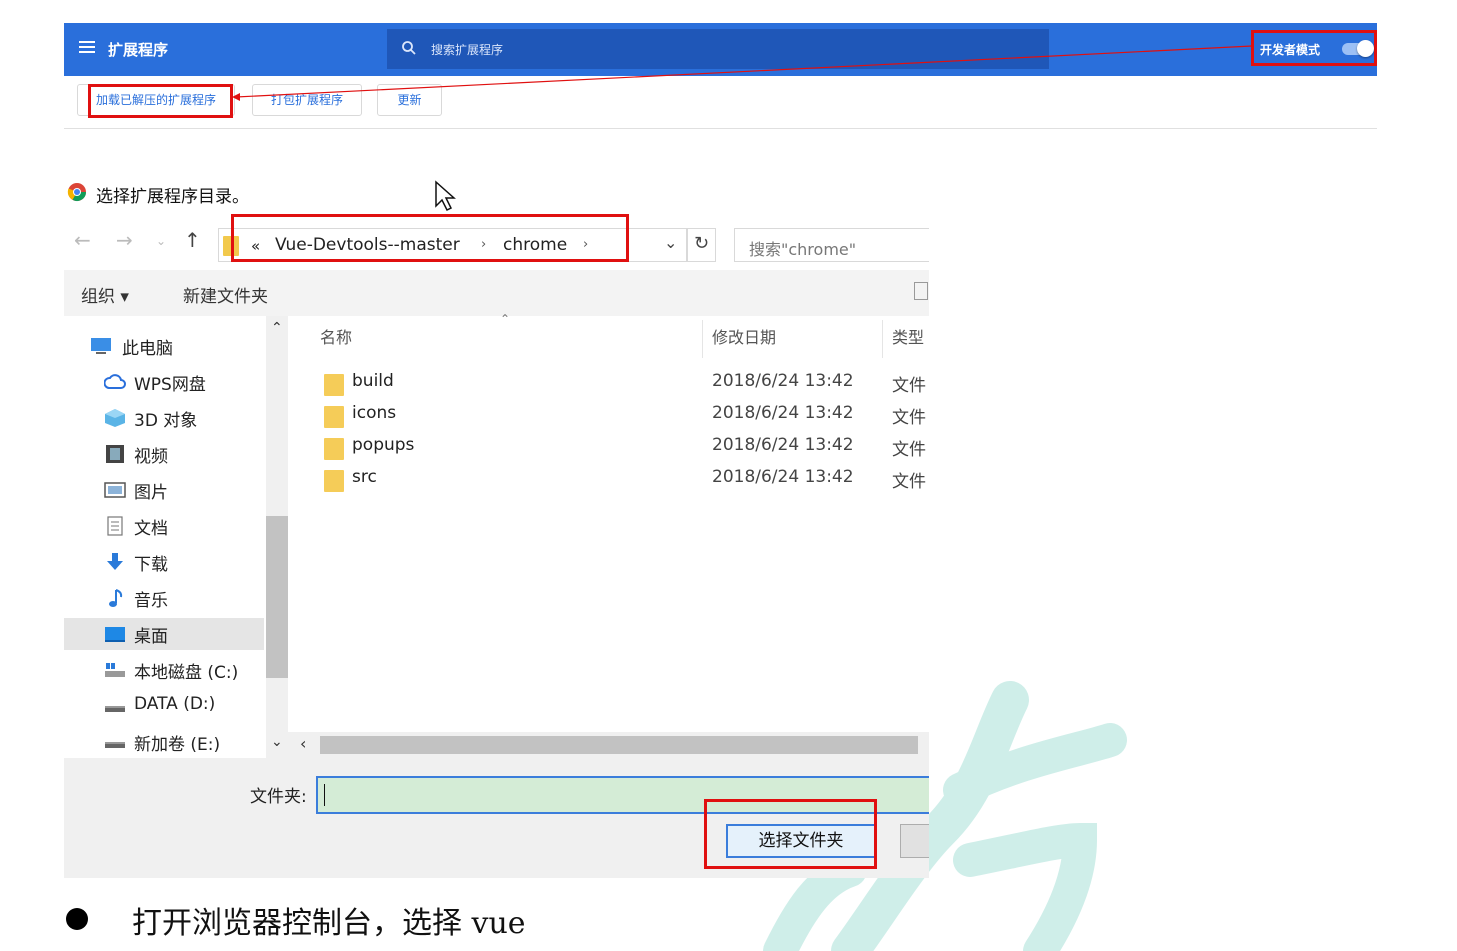 The height and width of the screenshot is (951, 1457). Describe the element at coordinates (908, 336) in the screenshot. I see `column-header-type: 类型` at that location.